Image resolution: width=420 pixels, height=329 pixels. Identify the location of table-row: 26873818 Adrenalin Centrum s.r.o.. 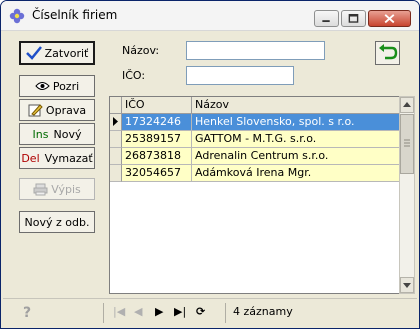
(255, 156).